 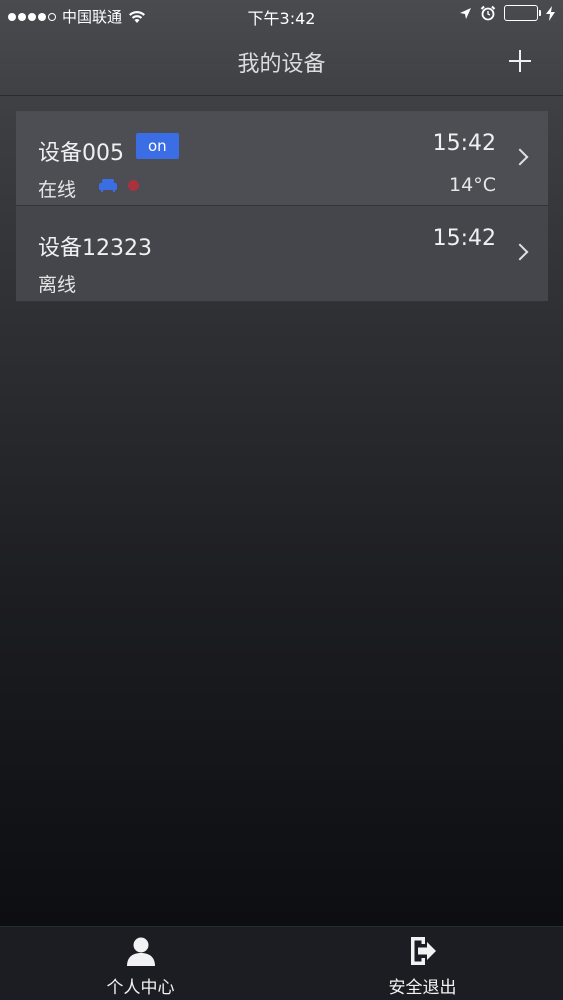 What do you see at coordinates (423, 951) in the screenshot?
I see `exit-door-icon` at bounding box center [423, 951].